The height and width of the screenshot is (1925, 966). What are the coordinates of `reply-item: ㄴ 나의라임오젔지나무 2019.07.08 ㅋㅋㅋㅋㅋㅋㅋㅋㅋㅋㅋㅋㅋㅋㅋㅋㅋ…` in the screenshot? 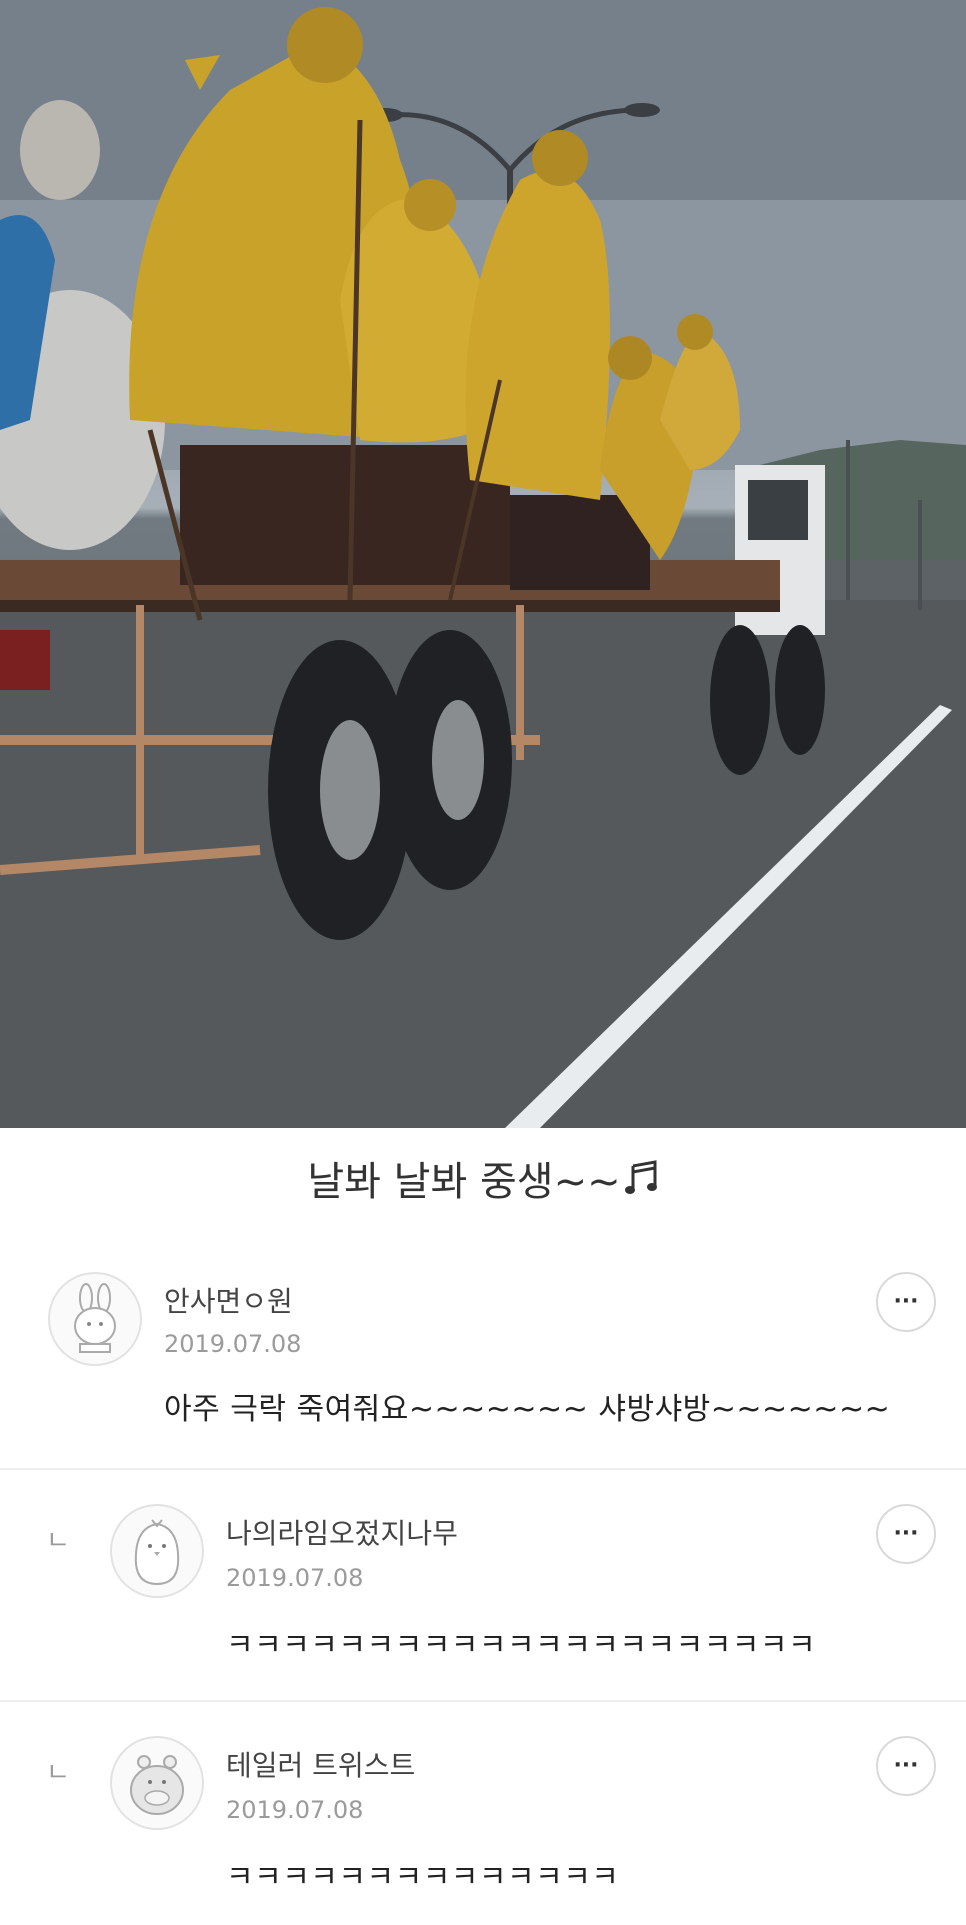 It's located at (483, 1585).